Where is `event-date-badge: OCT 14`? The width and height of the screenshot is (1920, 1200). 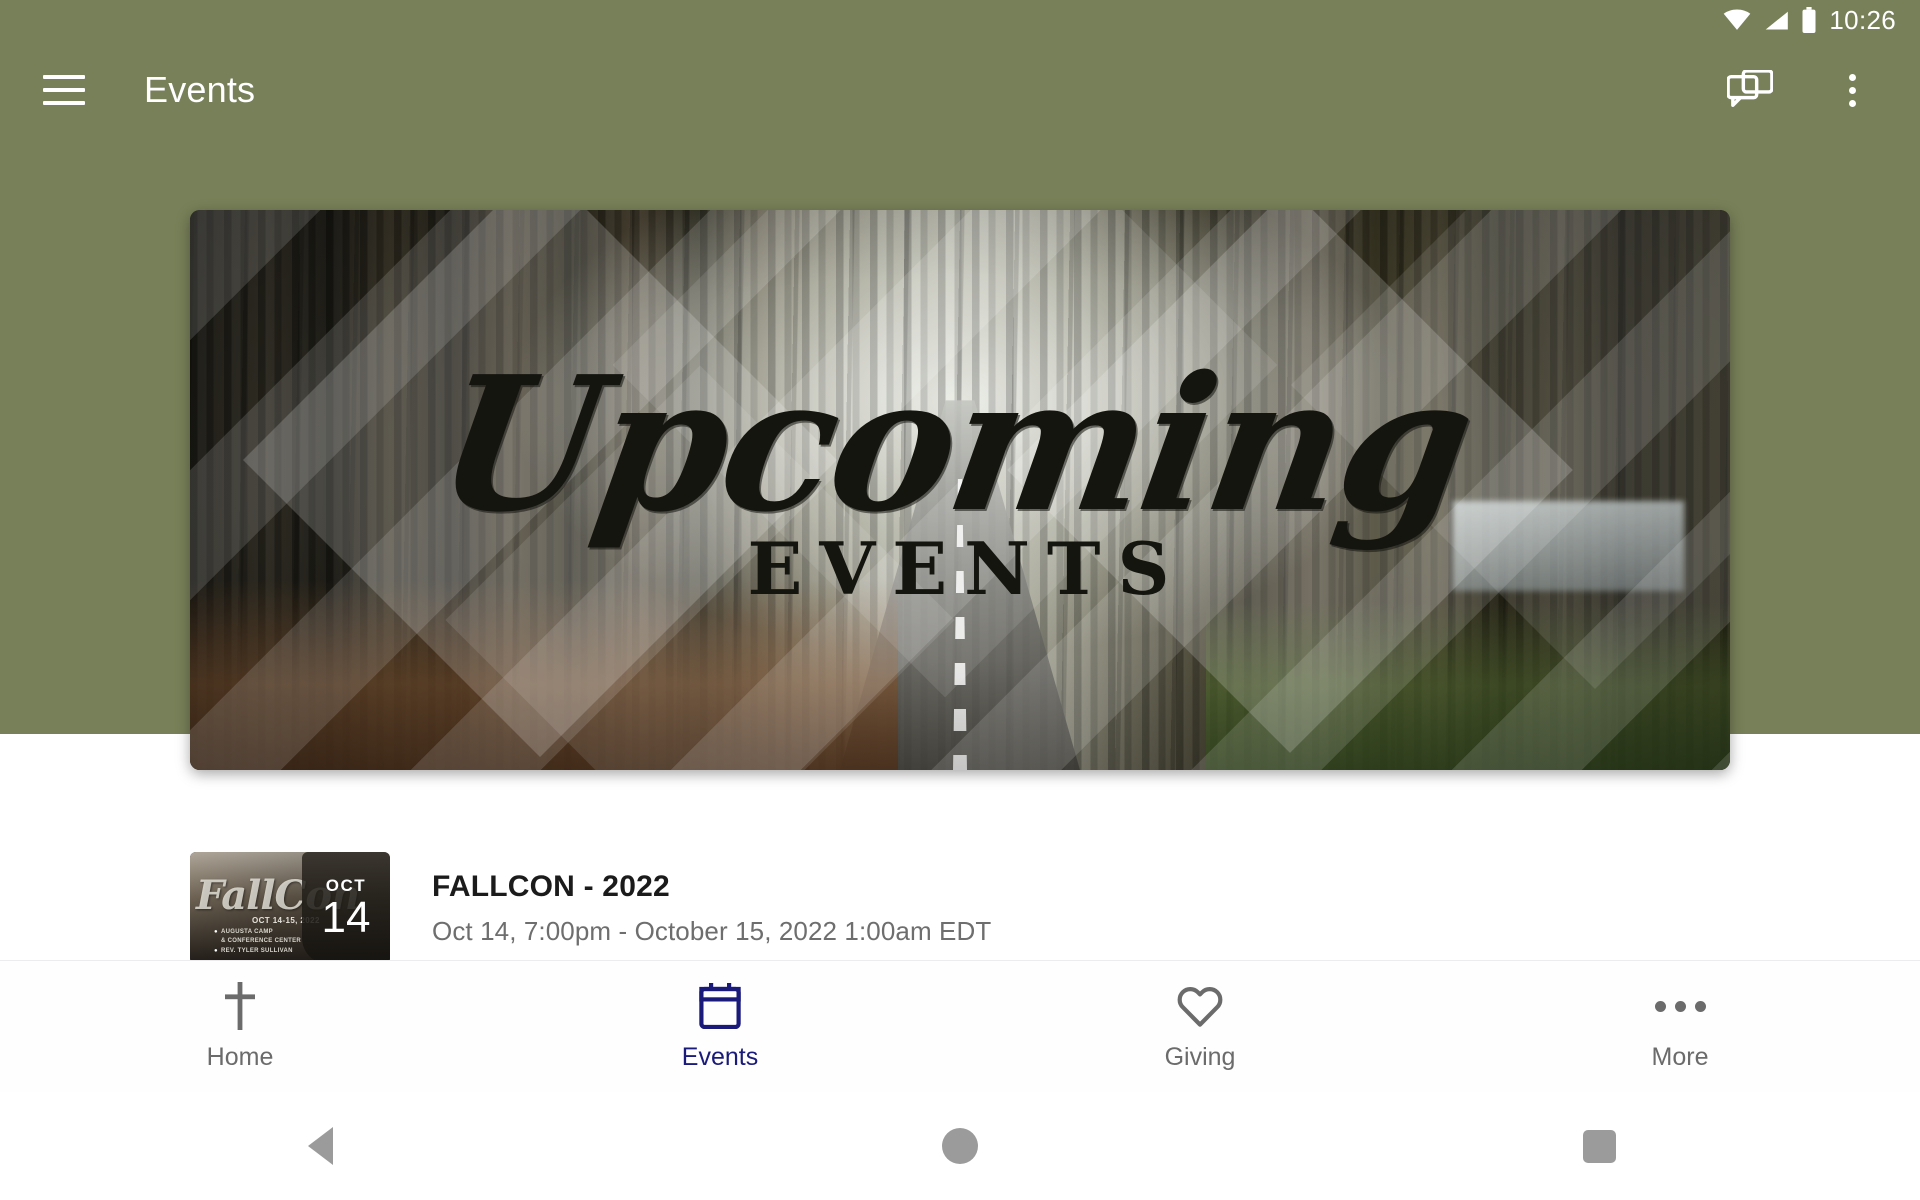 event-date-badge: OCT 14 is located at coordinates (346, 908).